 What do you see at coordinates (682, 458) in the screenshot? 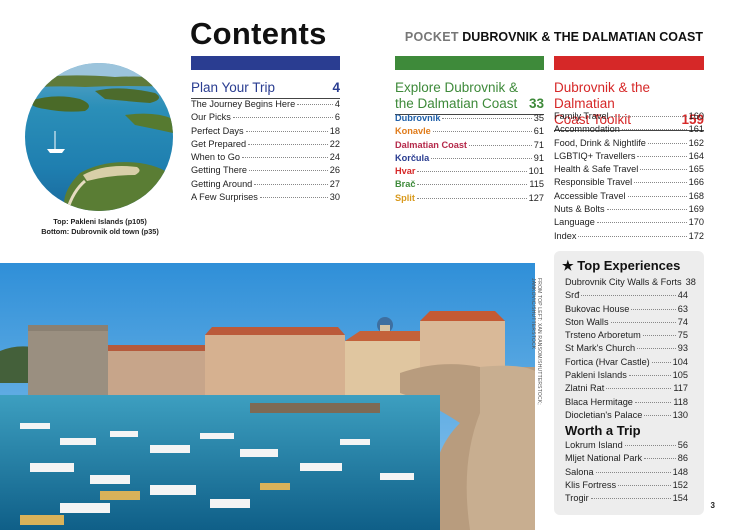
I see `toc-entry-page: 86` at bounding box center [682, 458].